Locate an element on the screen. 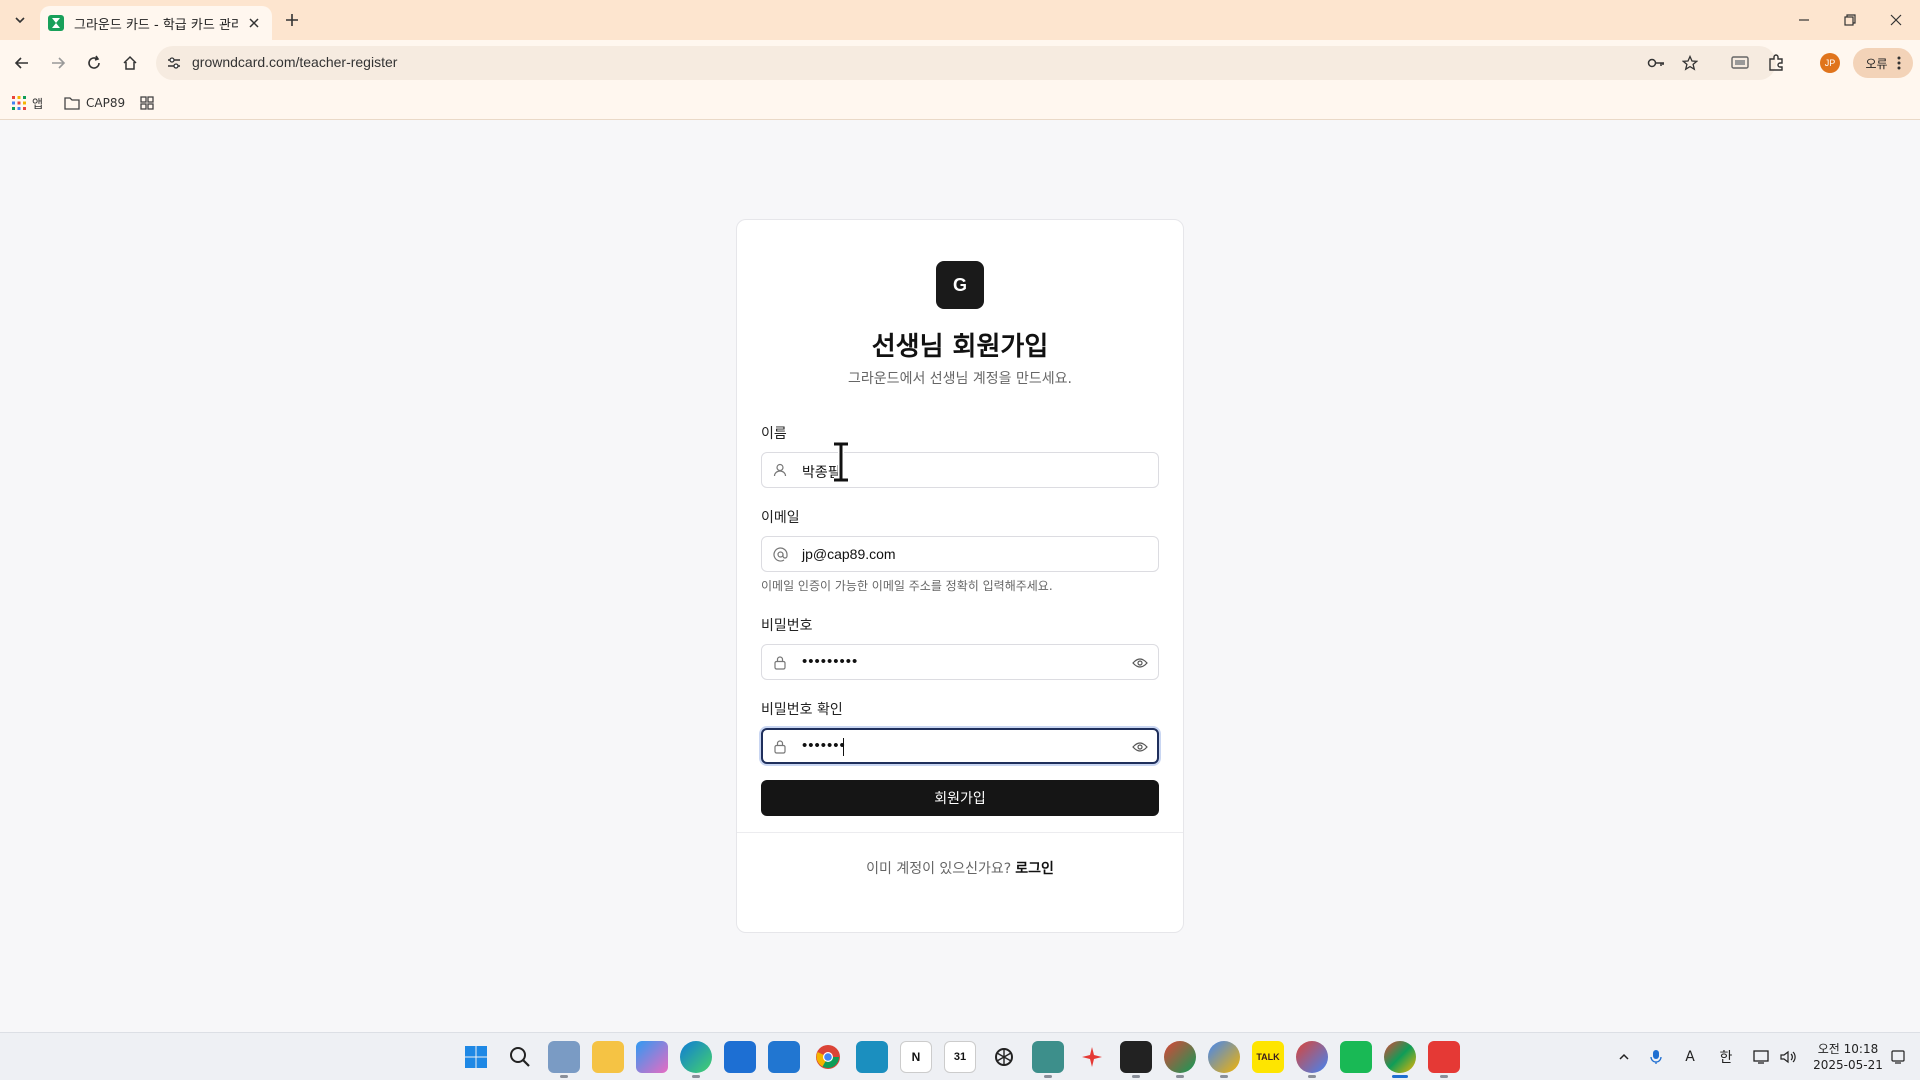  error-menu-button: 오류 is located at coordinates (1883, 63).